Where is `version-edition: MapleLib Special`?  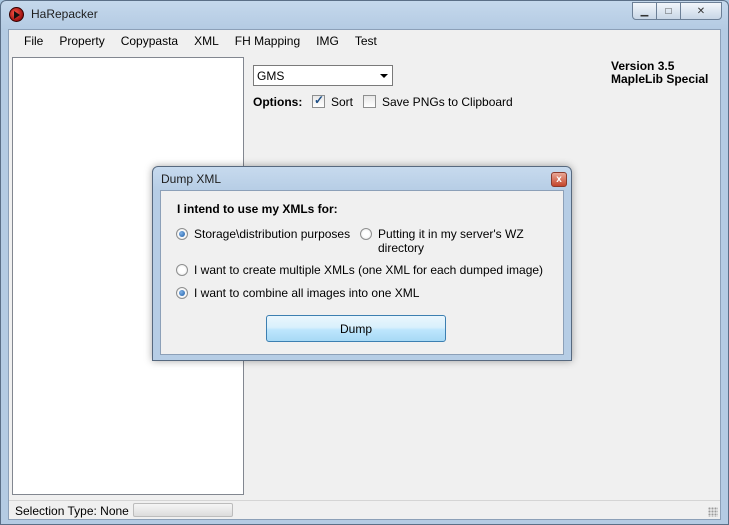
version-edition: MapleLib Special is located at coordinates (660, 79).